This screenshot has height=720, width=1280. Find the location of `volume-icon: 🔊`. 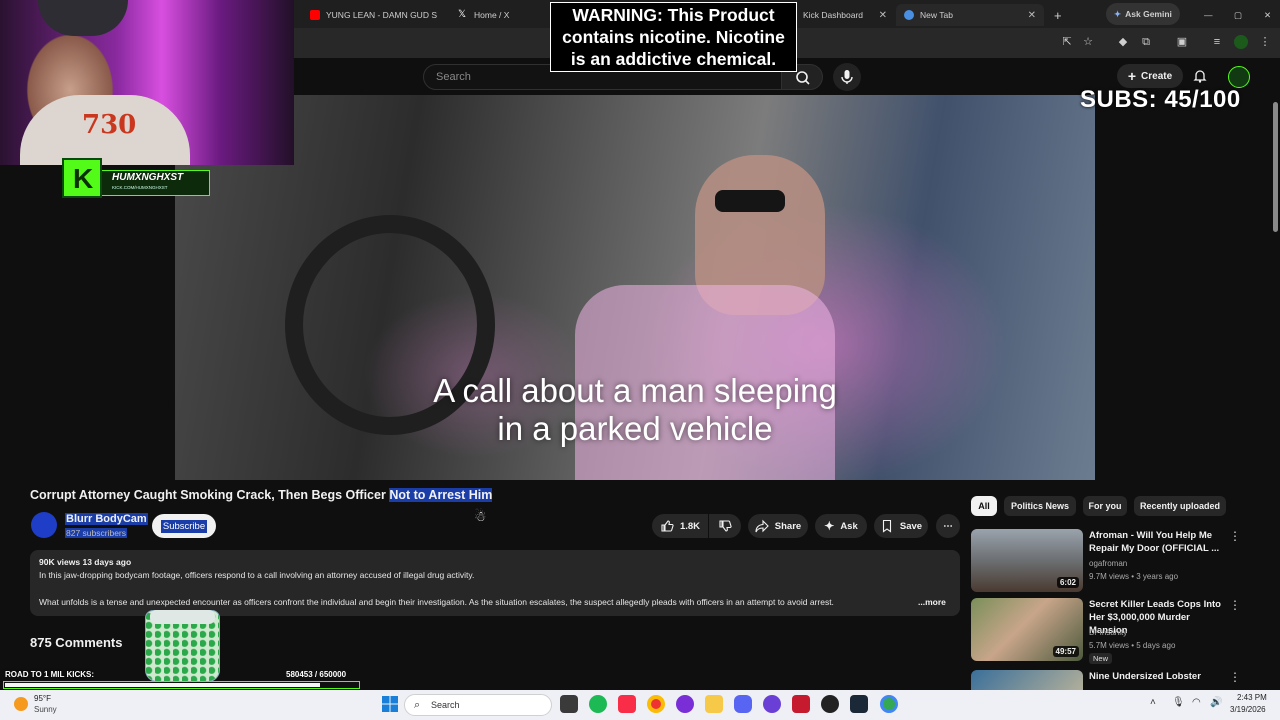

volume-icon: 🔊 is located at coordinates (1216, 702).